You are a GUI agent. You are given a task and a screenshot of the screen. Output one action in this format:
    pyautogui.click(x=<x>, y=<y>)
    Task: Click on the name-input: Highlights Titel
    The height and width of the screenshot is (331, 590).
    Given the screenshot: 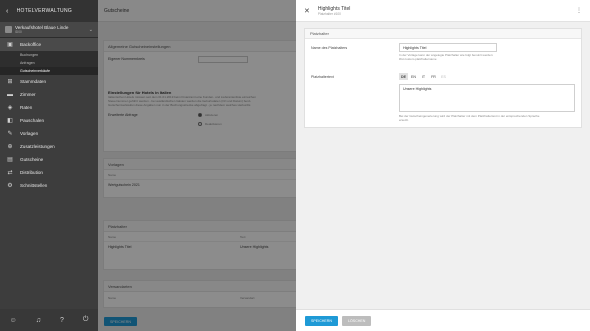 What is the action you would take?
    pyautogui.click(x=448, y=47)
    